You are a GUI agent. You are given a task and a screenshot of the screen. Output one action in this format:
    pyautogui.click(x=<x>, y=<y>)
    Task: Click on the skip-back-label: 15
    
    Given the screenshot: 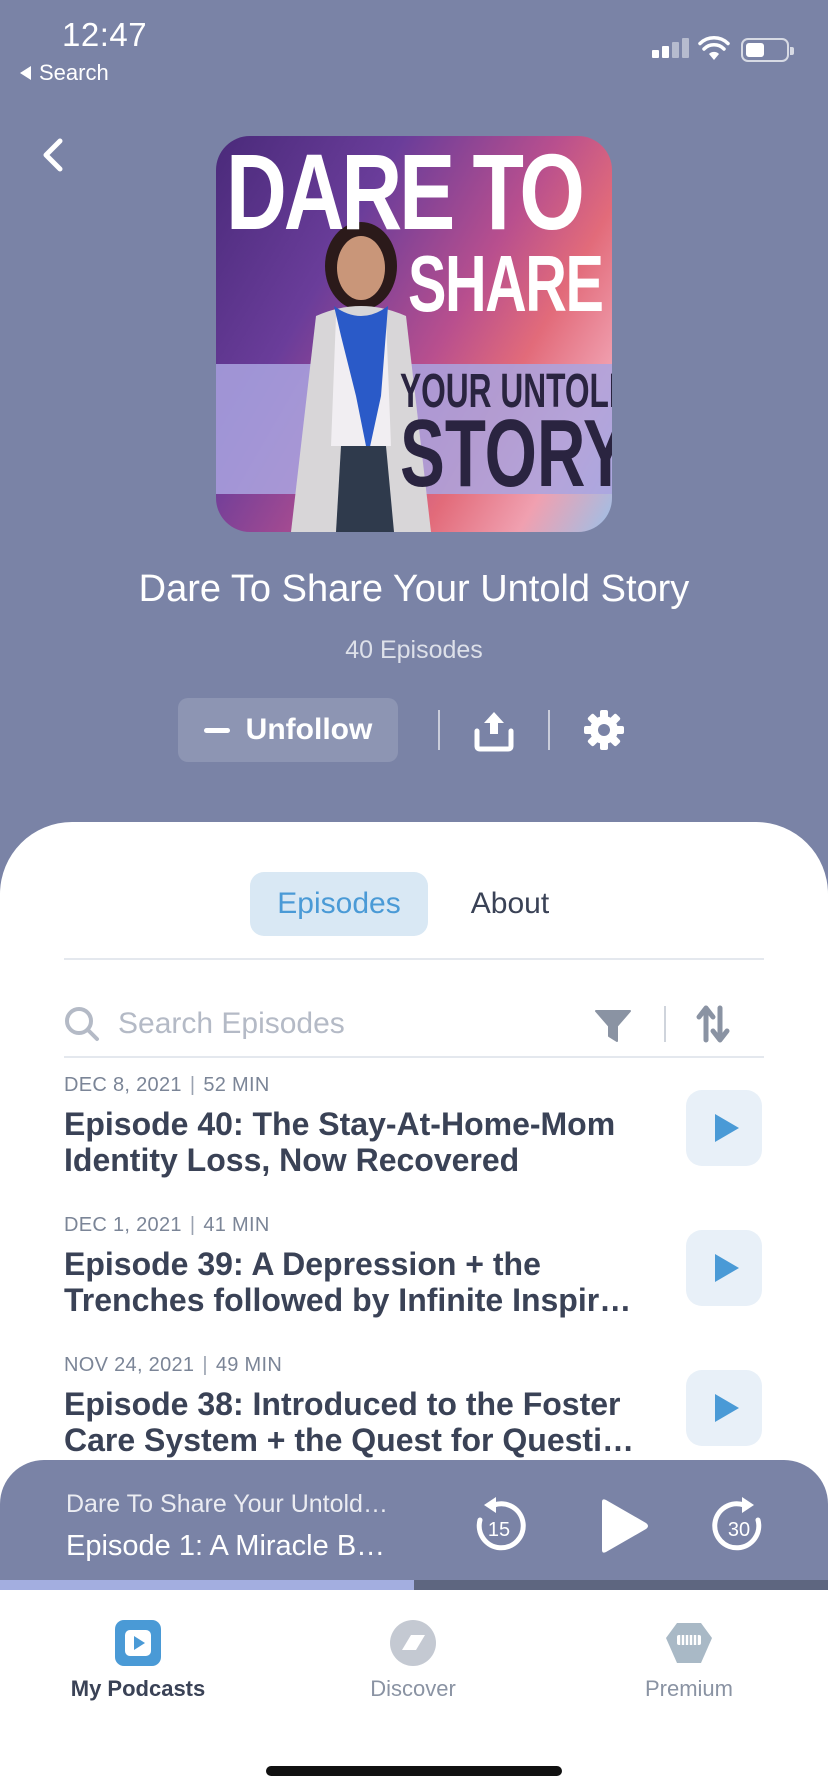 What is the action you would take?
    pyautogui.click(x=499, y=1530)
    